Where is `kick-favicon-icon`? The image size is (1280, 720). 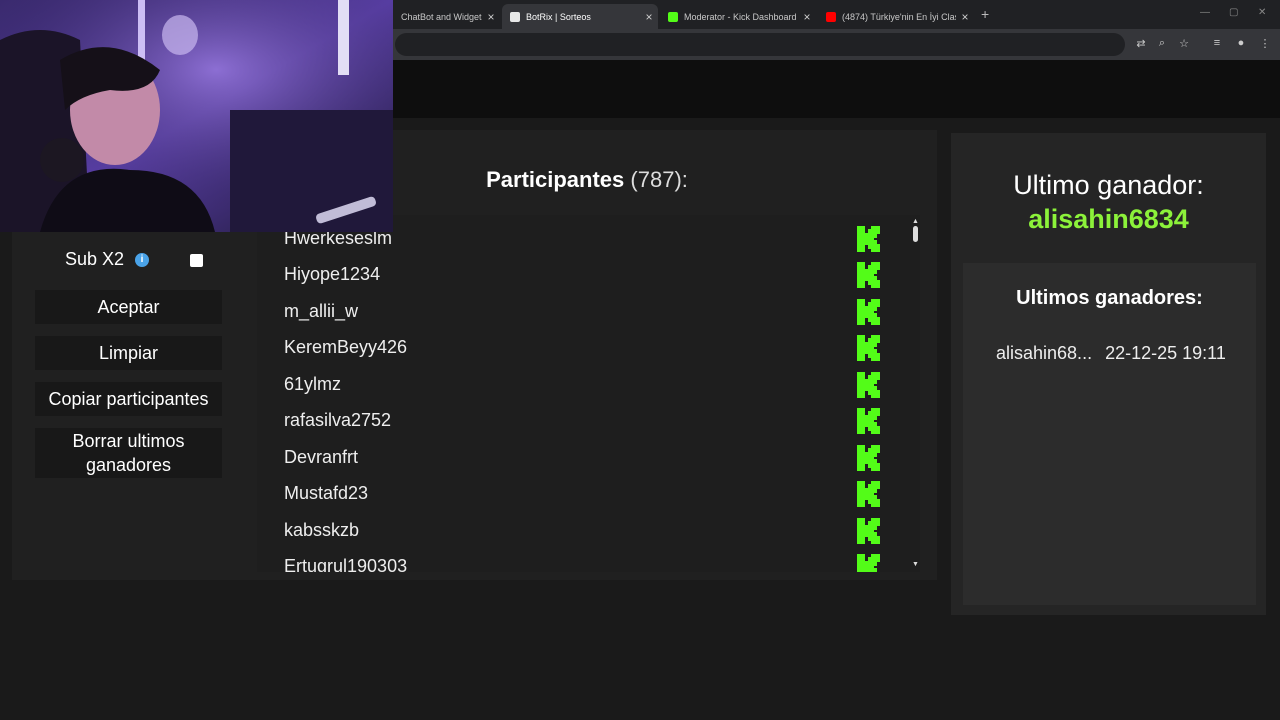 kick-favicon-icon is located at coordinates (673, 16).